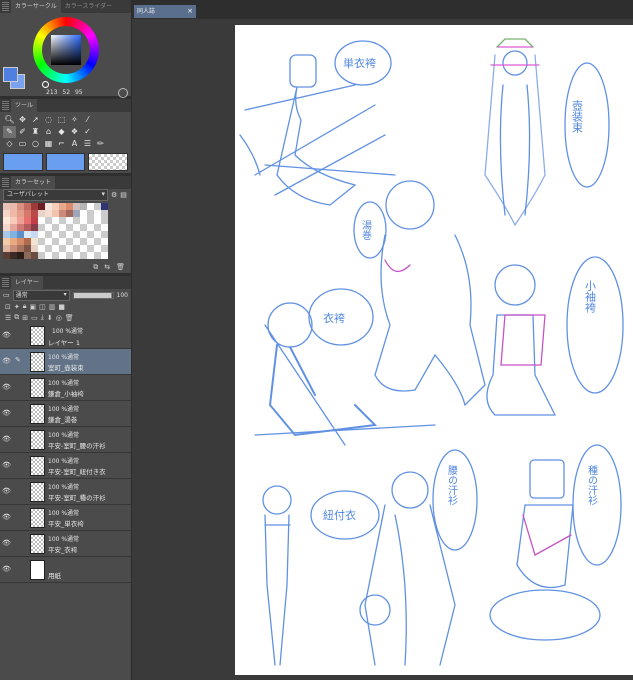 This screenshot has width=633, height=680. Describe the element at coordinates (61, 120) in the screenshot. I see `select-tool-icon: ⬚` at that location.